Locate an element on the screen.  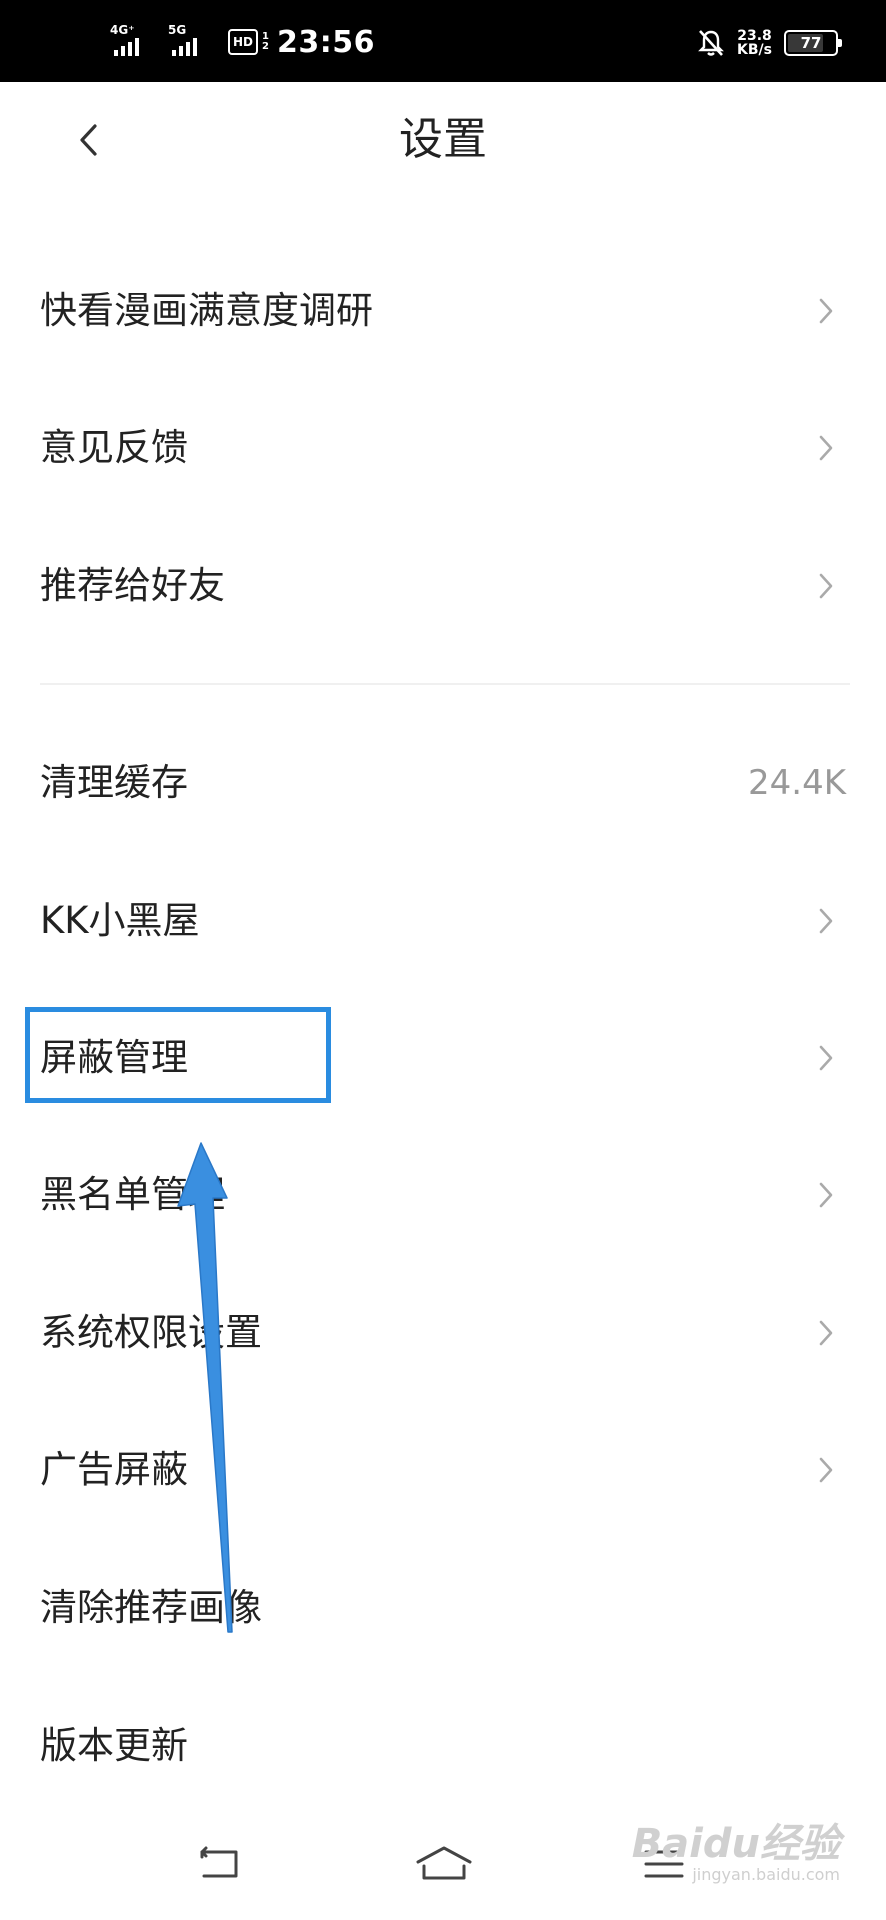
sim2-network-tag: 5G is located at coordinates (177, 30).